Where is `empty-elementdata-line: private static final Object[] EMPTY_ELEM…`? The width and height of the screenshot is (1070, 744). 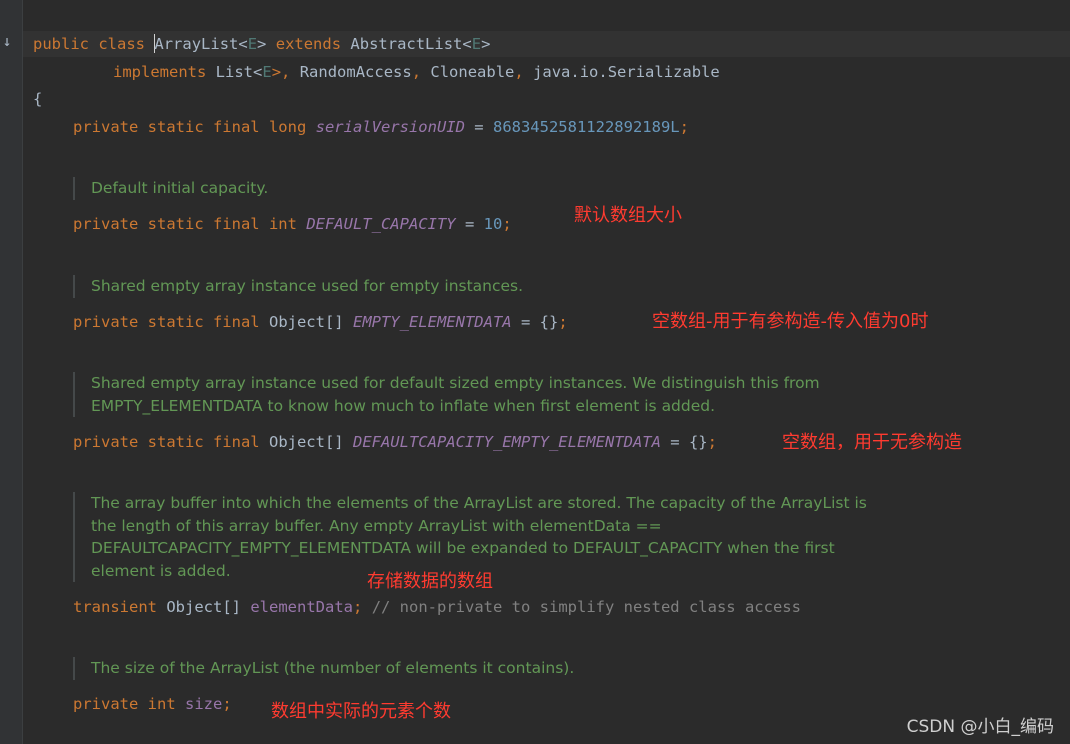 empty-elementdata-line: private static final Object[] EMPTY_ELEM… is located at coordinates (320, 322).